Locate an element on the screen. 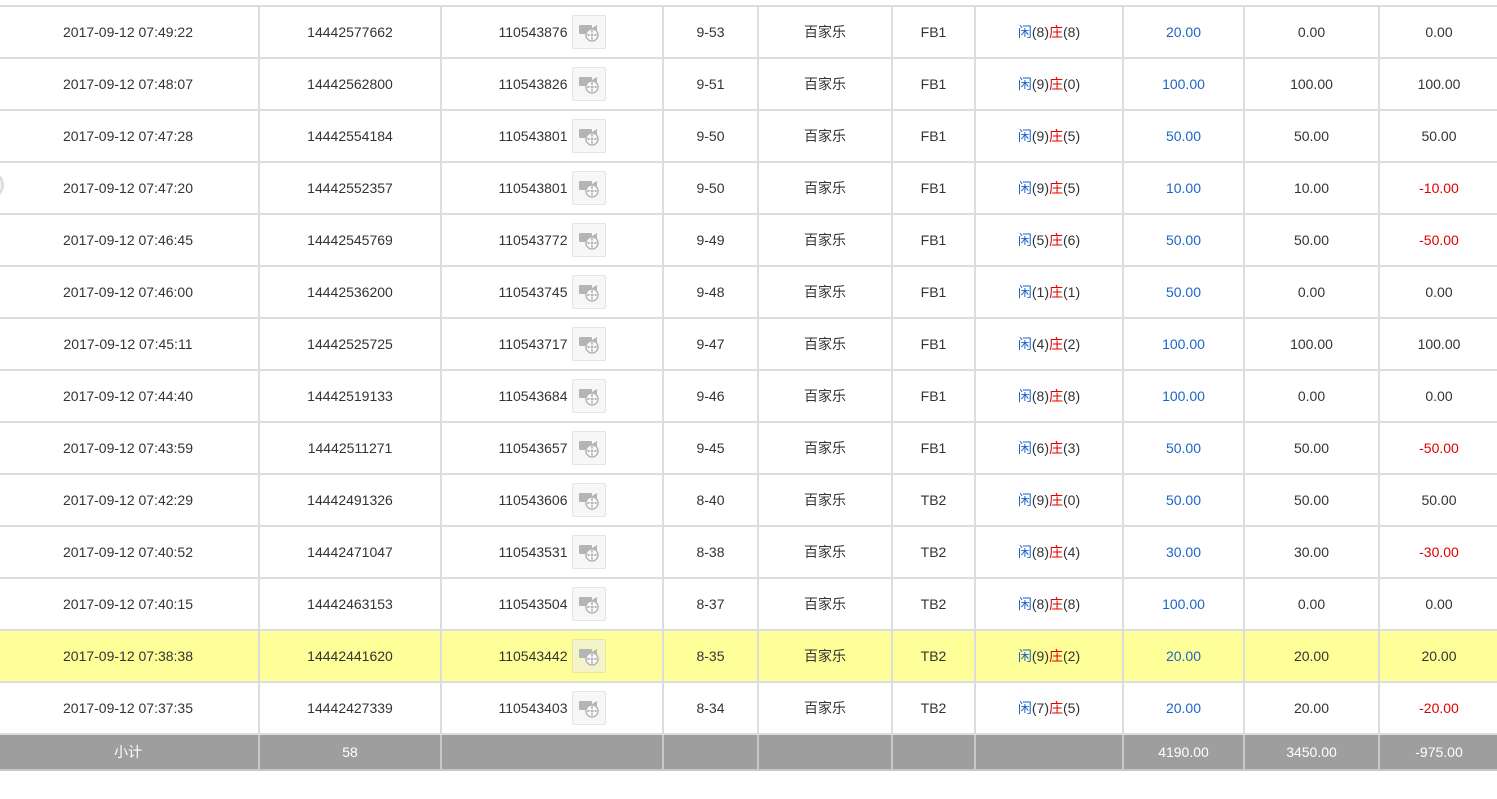  game-number-cell: 110543403 is located at coordinates (552, 708).